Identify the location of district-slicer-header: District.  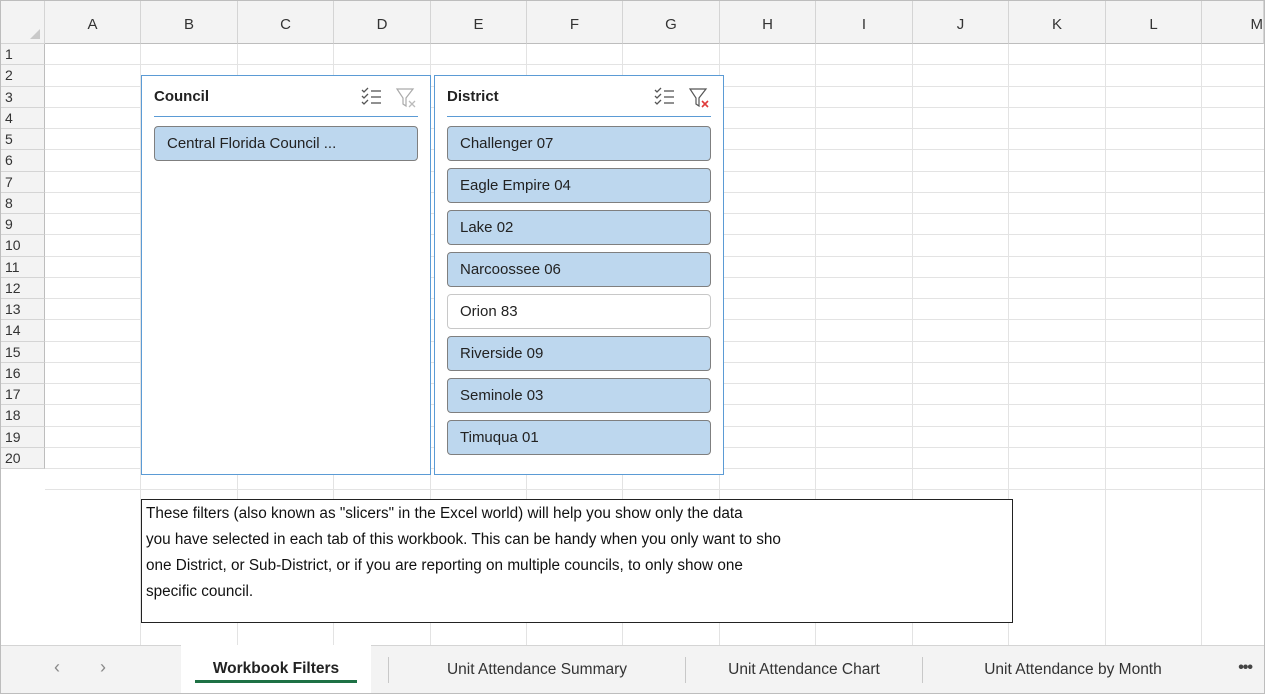
(579, 101).